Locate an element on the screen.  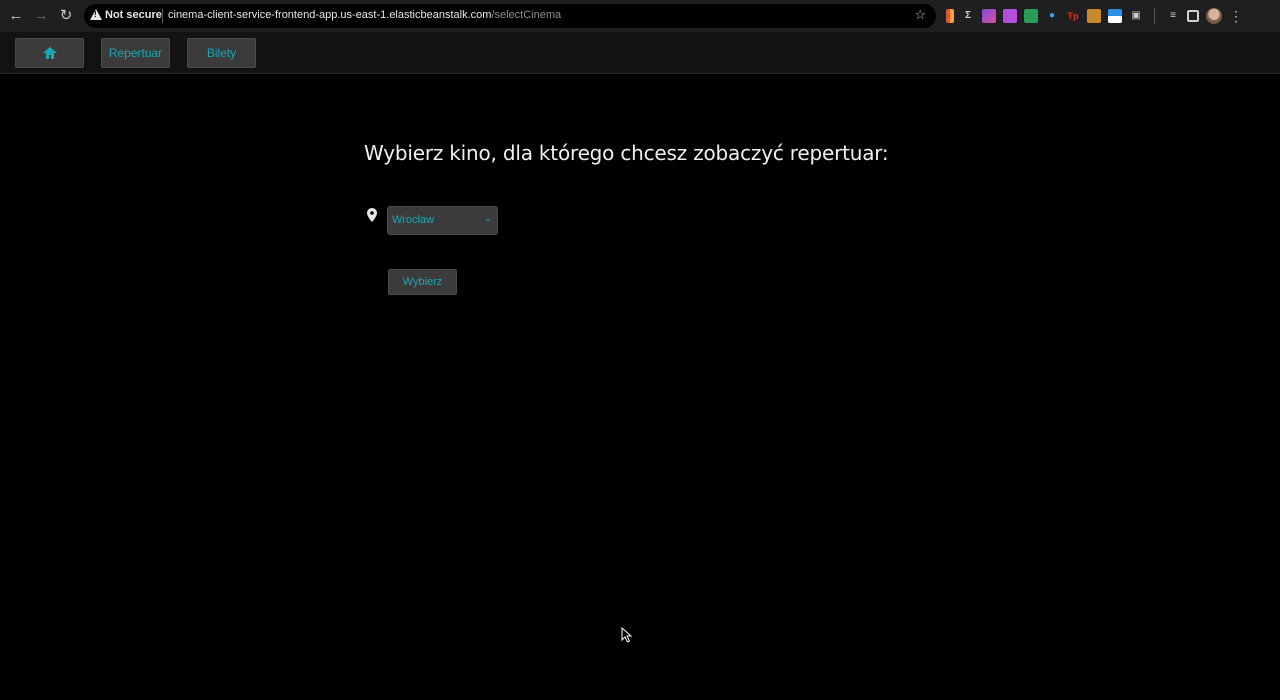
extension-icon: ● is located at coordinates (1052, 16).